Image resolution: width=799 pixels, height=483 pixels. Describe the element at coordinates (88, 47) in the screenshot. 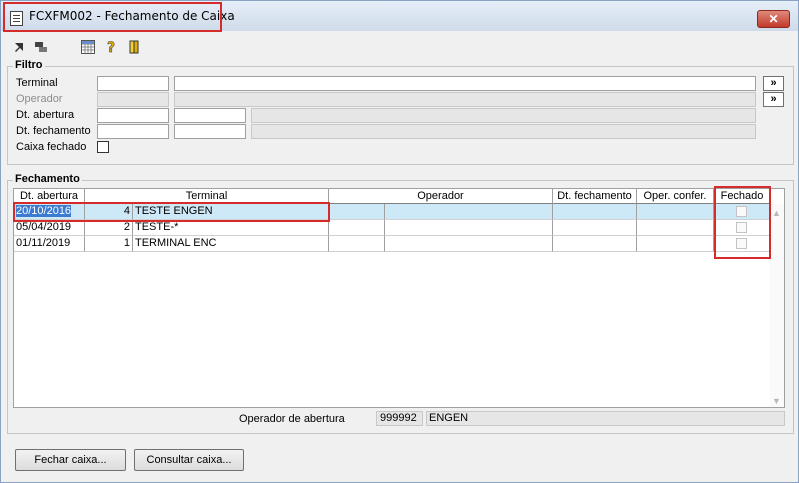

I see `calculator-icon` at that location.